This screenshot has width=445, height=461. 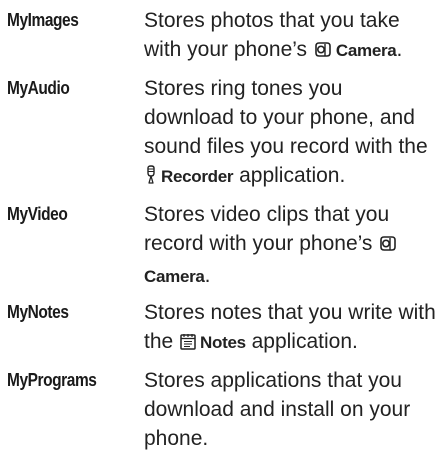 I want to click on microphone-icon, so click(x=151, y=178).